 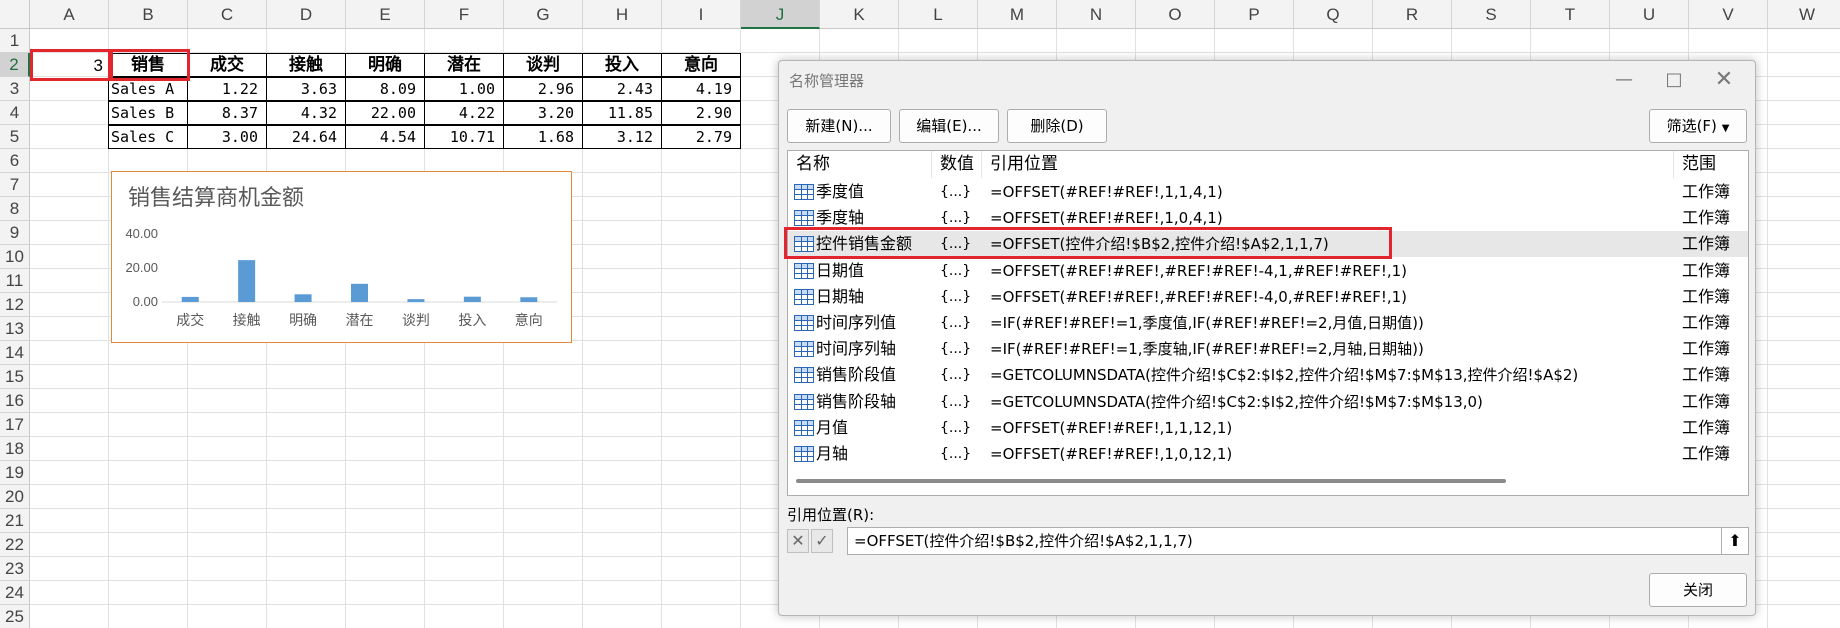 I want to click on delete-button: 删除(D), so click(x=1057, y=126).